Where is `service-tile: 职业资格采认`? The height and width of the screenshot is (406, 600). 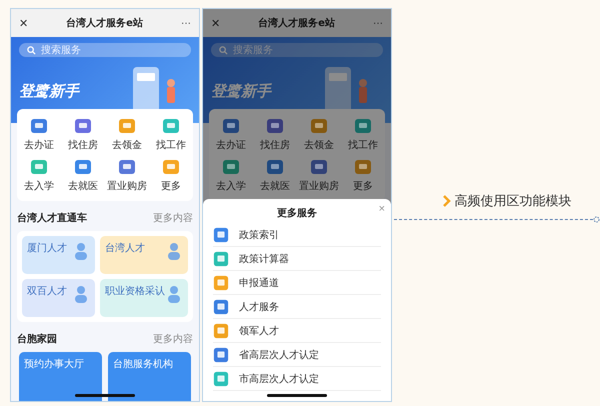
service-tile: 职业资格采认 is located at coordinates (144, 298).